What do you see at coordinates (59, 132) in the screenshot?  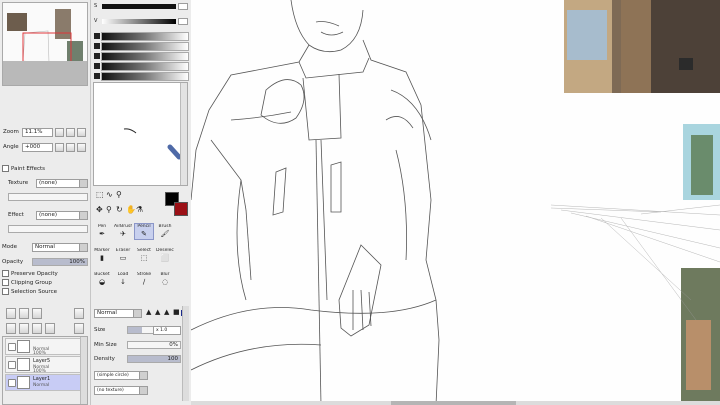 I see `zoom-out-button` at bounding box center [59, 132].